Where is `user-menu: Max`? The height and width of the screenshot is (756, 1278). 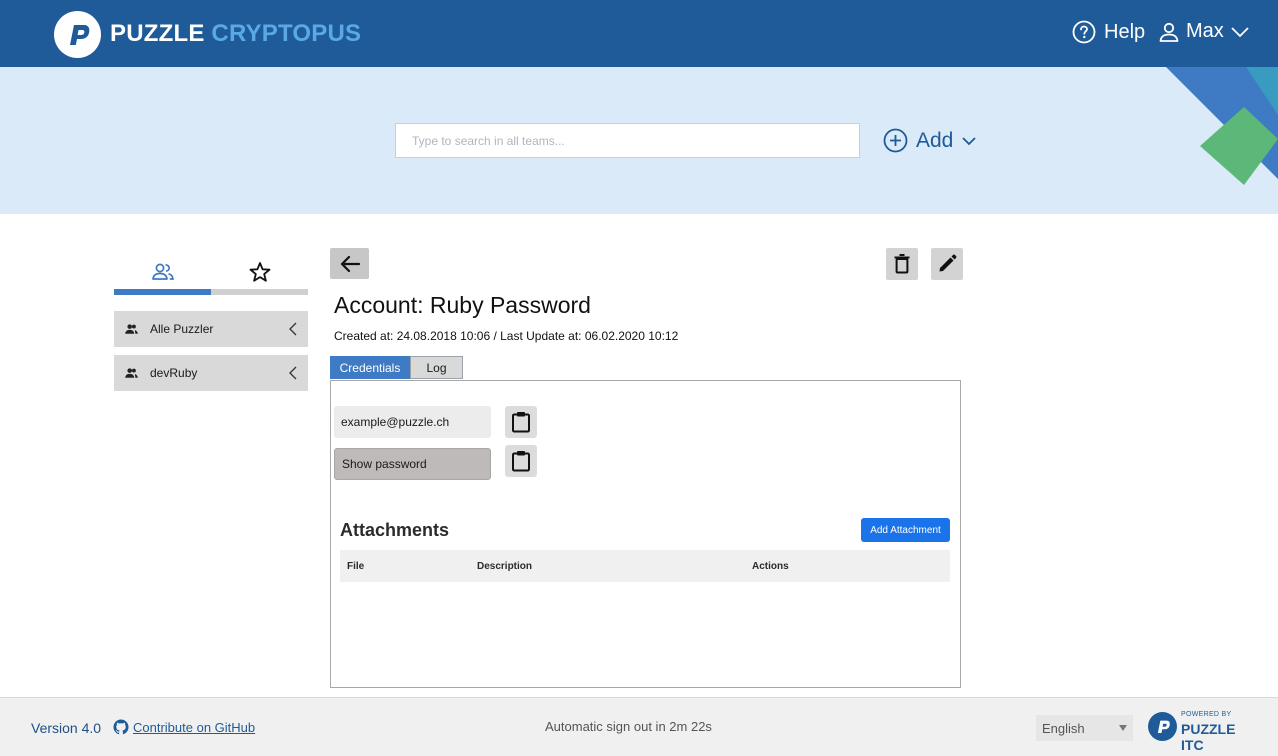 user-menu: Max is located at coordinates (1204, 31).